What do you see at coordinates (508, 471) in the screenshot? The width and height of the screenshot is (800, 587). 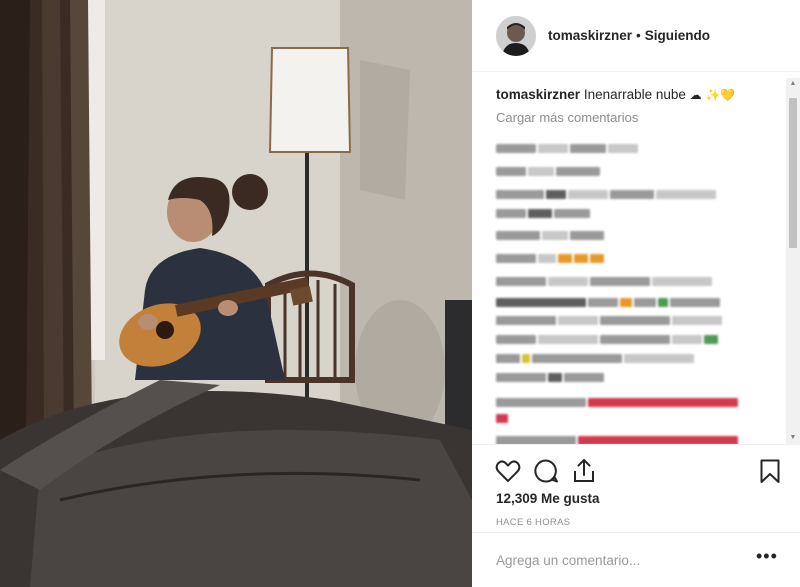 I see `heart-icon` at bounding box center [508, 471].